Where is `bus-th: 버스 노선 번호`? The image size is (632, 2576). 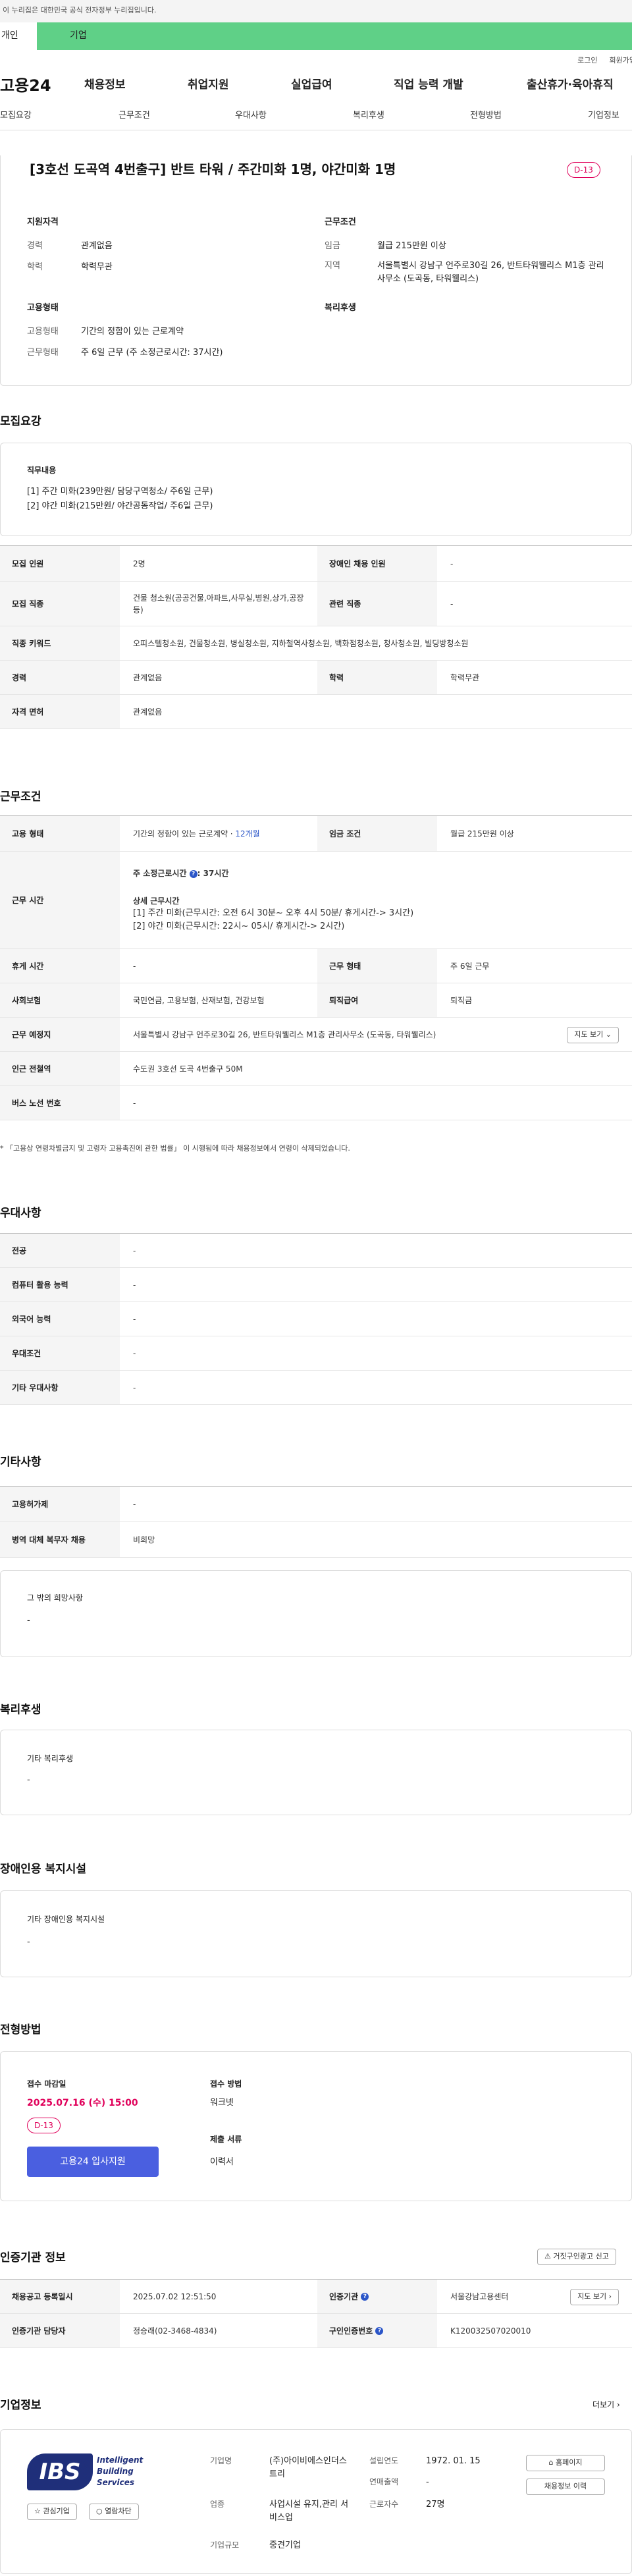 bus-th: 버스 노선 번호 is located at coordinates (60, 1102).